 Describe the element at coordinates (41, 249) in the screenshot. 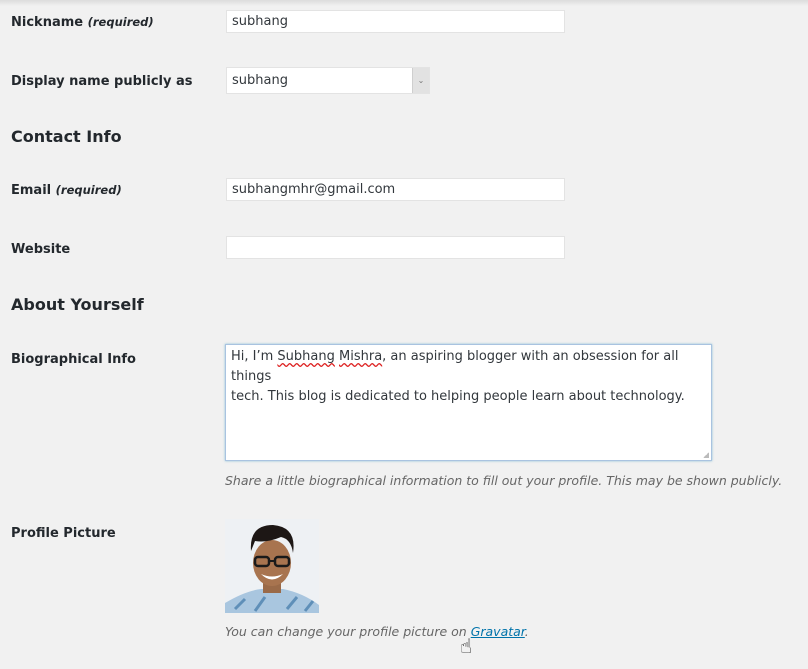

I see `website-label: Website` at that location.